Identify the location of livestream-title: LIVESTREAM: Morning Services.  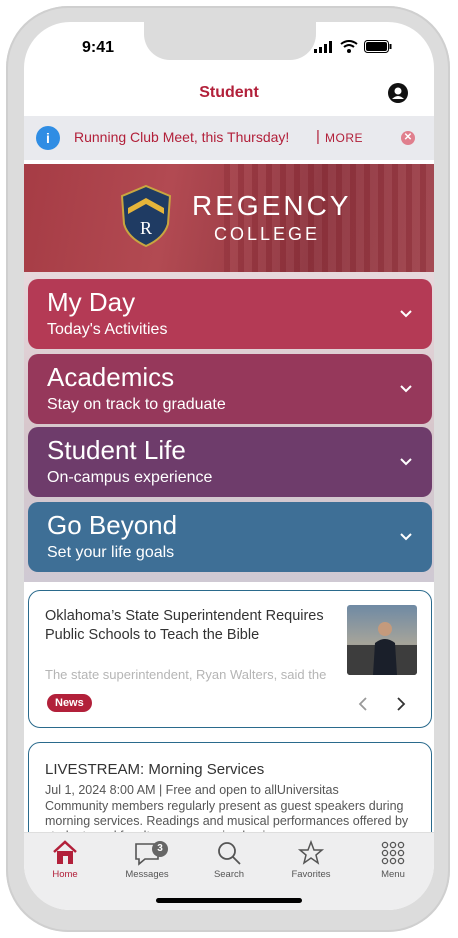
(155, 769).